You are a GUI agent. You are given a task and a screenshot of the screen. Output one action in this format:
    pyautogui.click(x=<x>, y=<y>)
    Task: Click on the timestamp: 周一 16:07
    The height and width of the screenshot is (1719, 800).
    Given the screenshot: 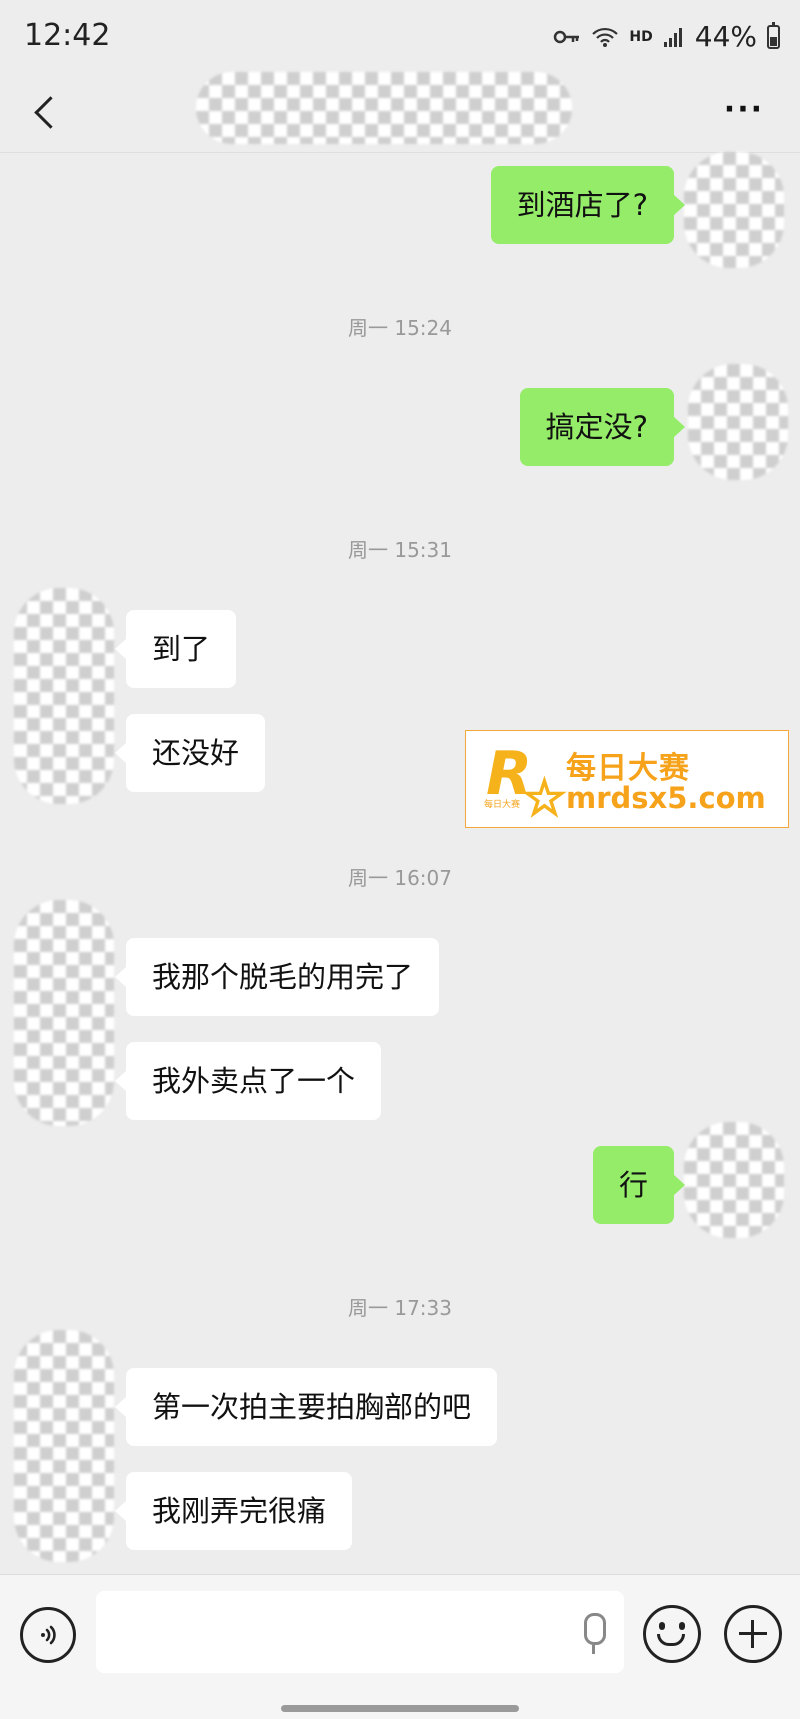 What is the action you would take?
    pyautogui.click(x=400, y=878)
    